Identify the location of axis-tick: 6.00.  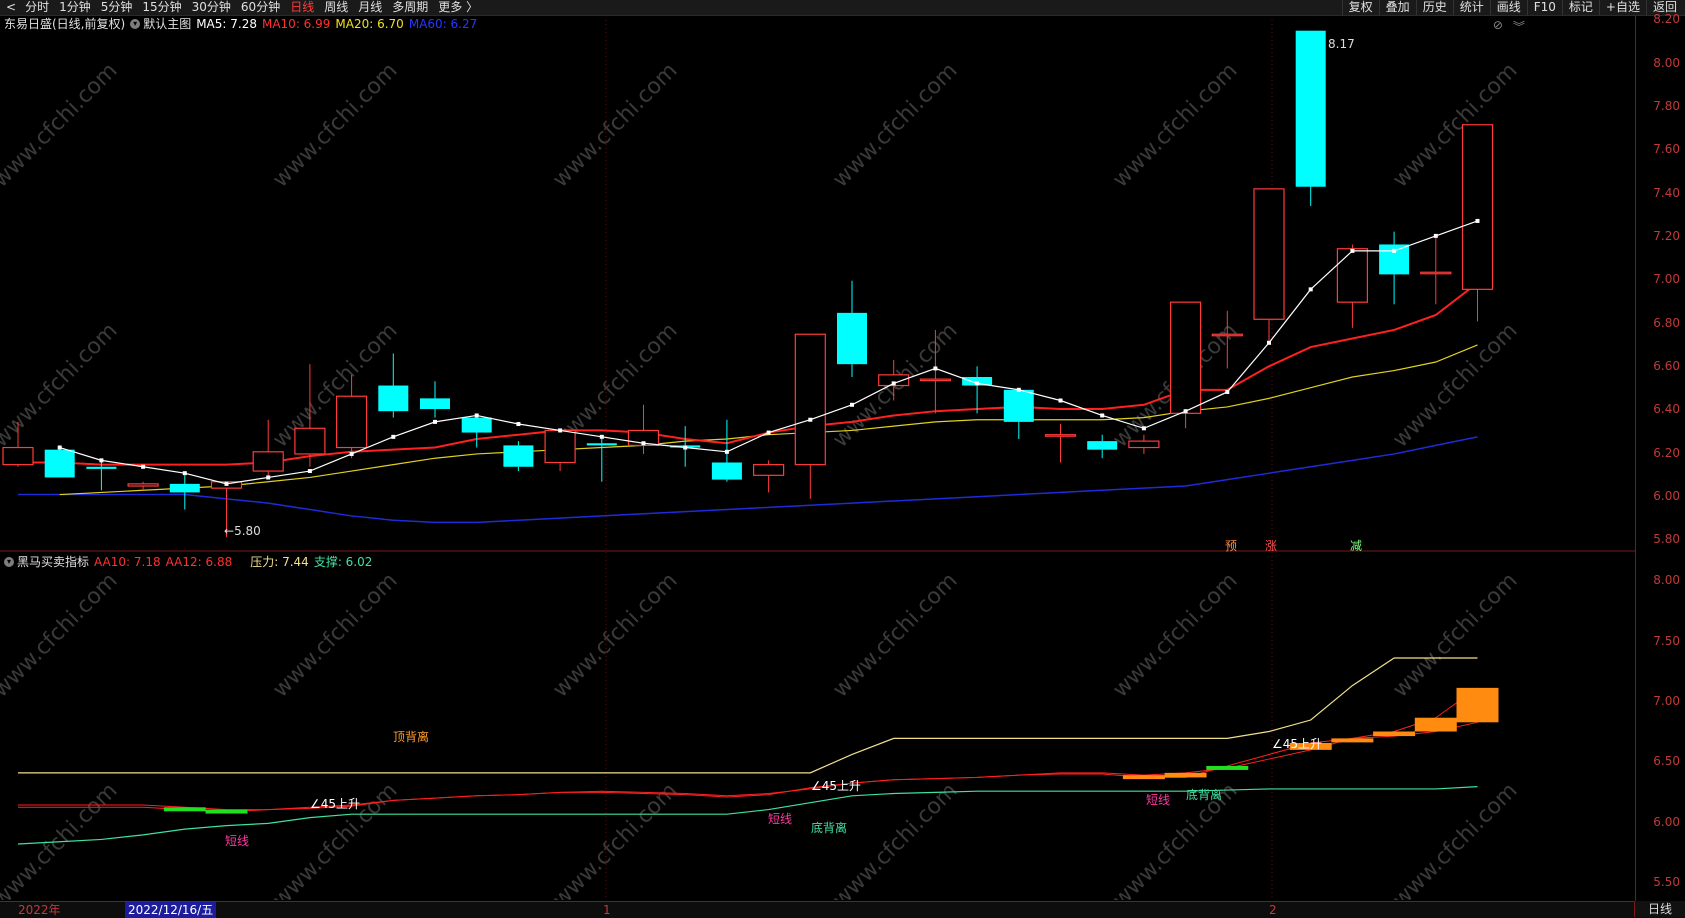
(1666, 821).